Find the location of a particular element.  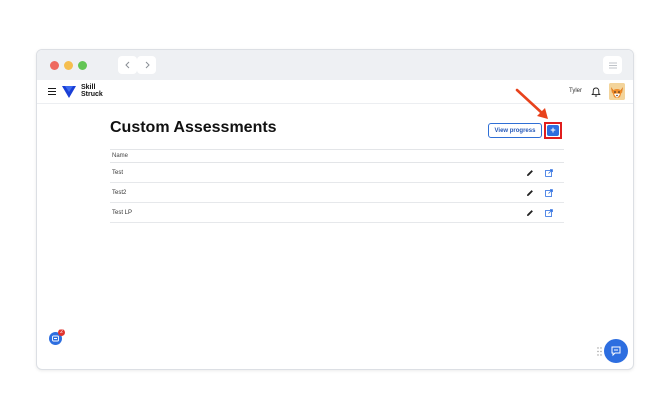

chat-button is located at coordinates (616, 351).